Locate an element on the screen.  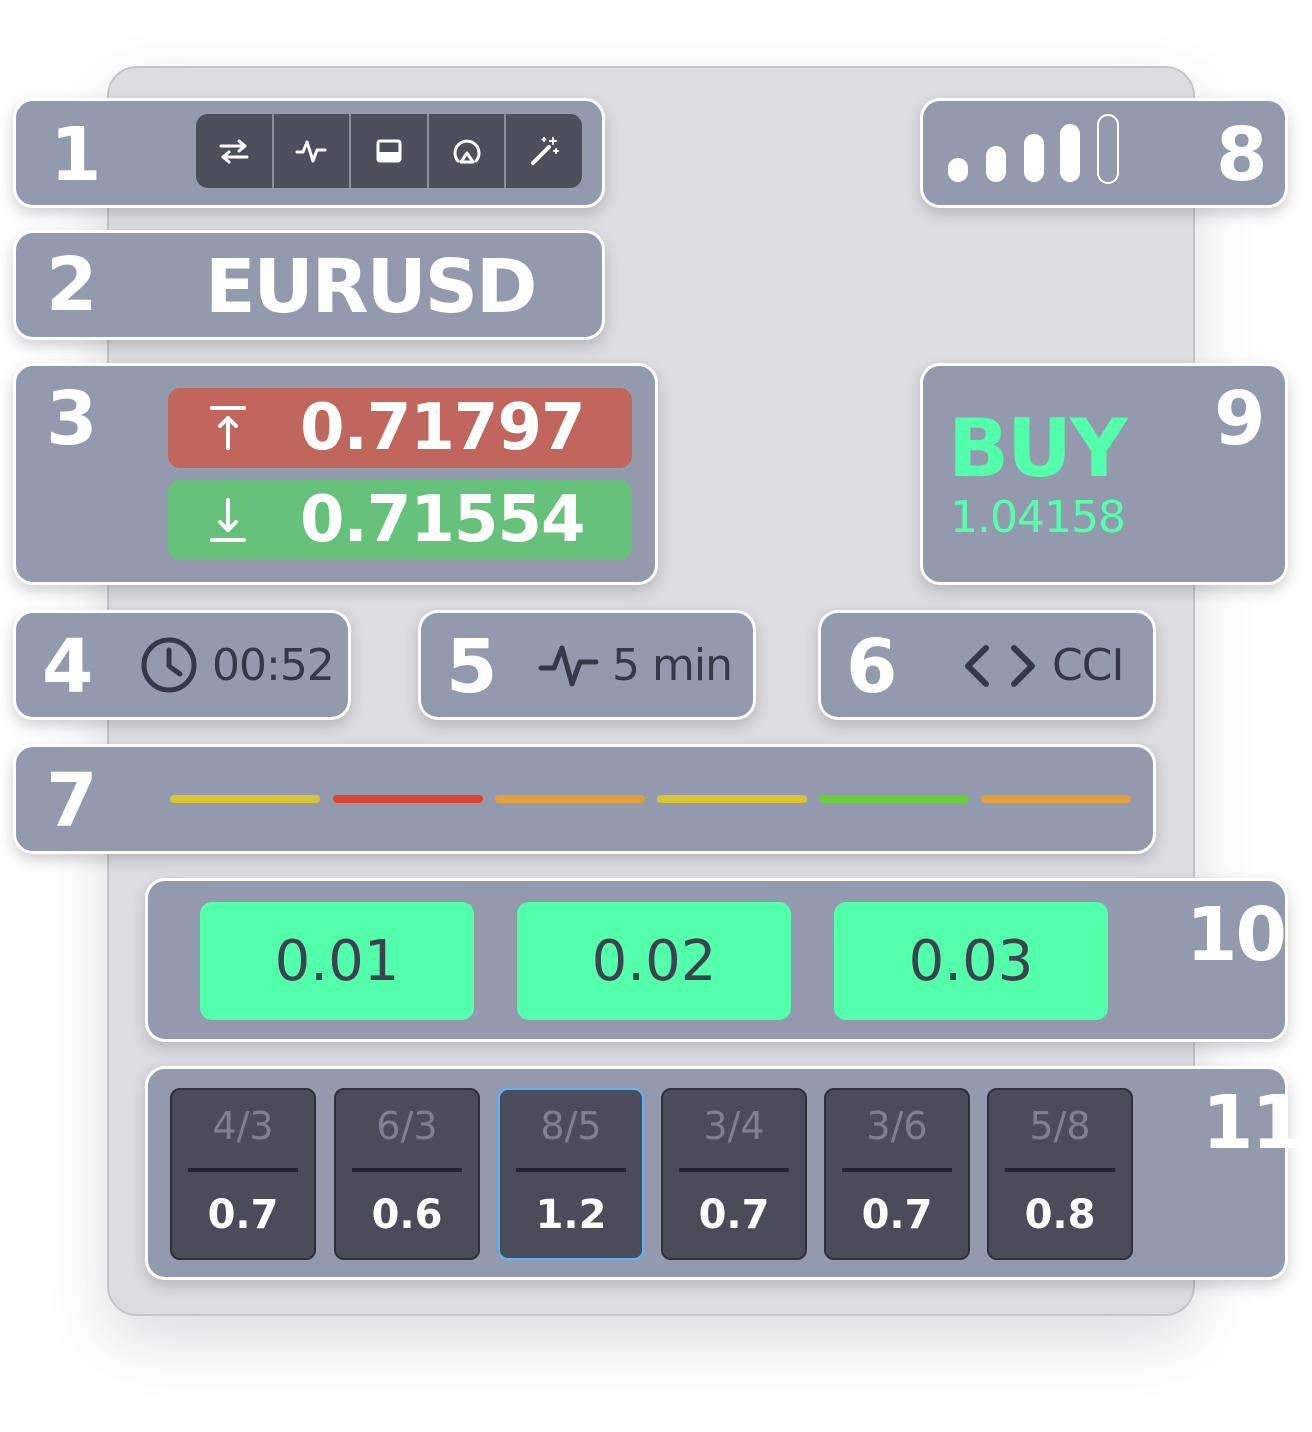
ratio-bottom: 1.2 is located at coordinates (571, 1215).